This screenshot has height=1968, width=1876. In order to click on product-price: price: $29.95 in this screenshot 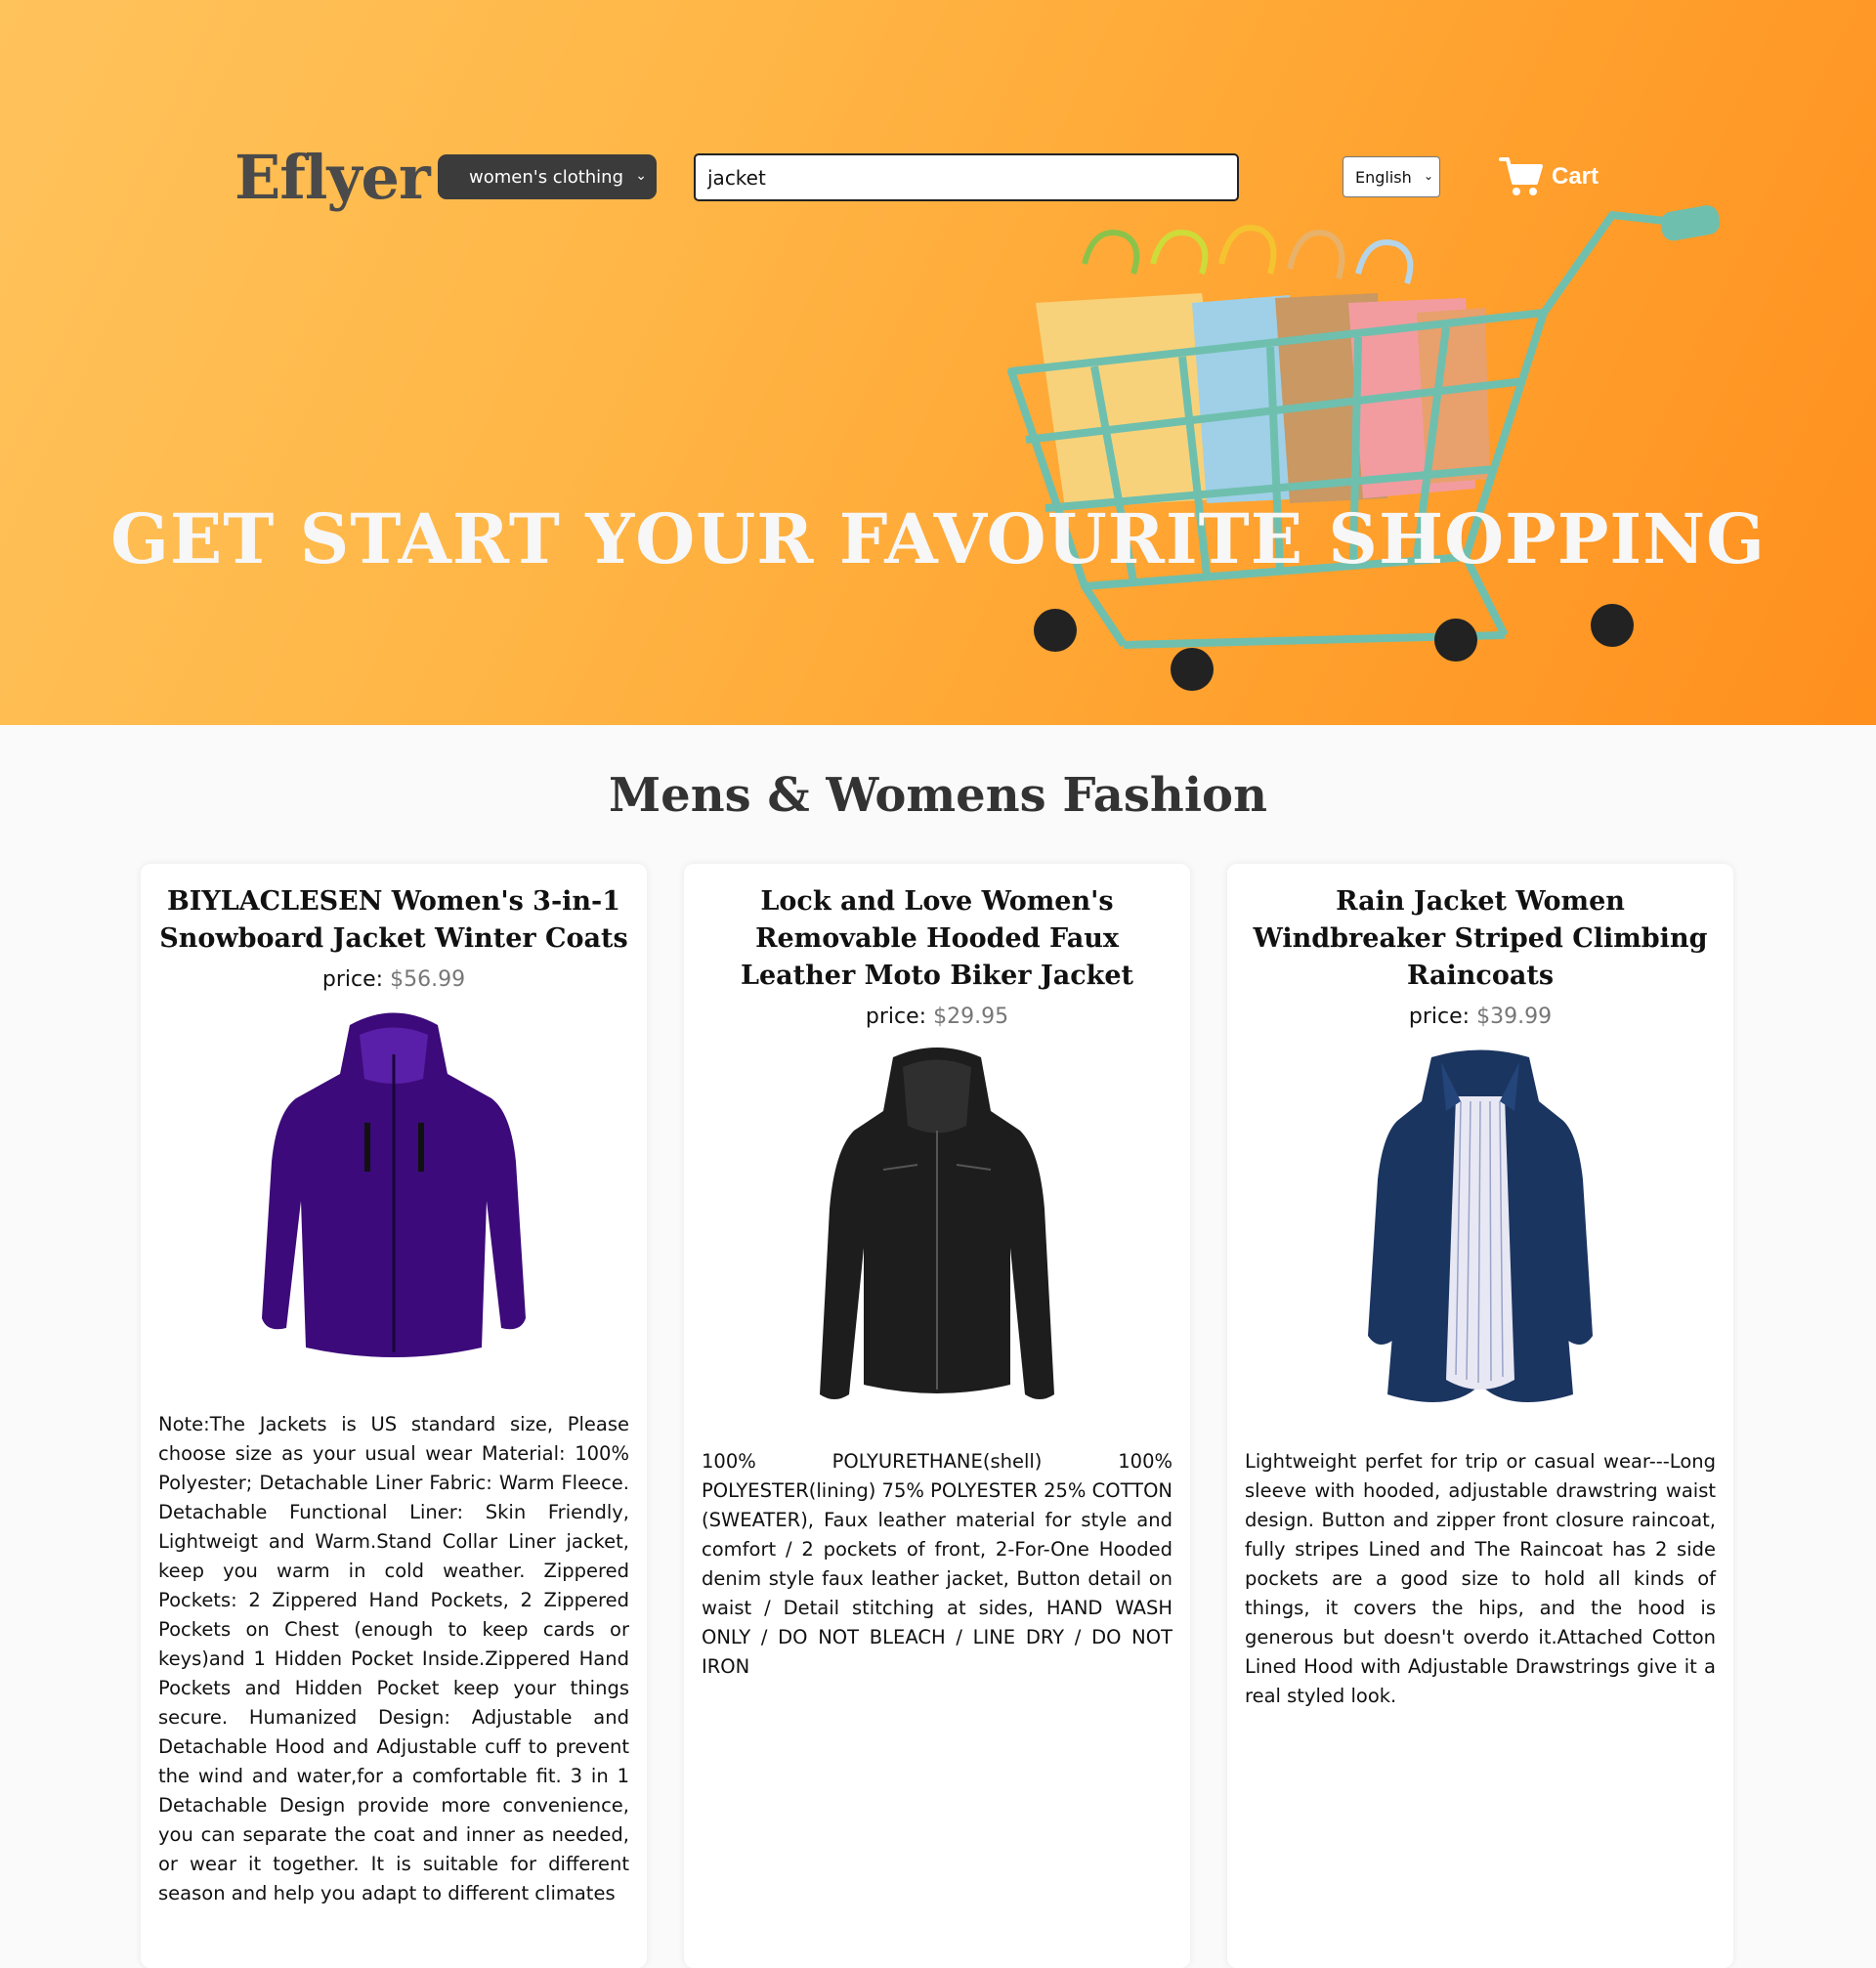, I will do `click(937, 1017)`.